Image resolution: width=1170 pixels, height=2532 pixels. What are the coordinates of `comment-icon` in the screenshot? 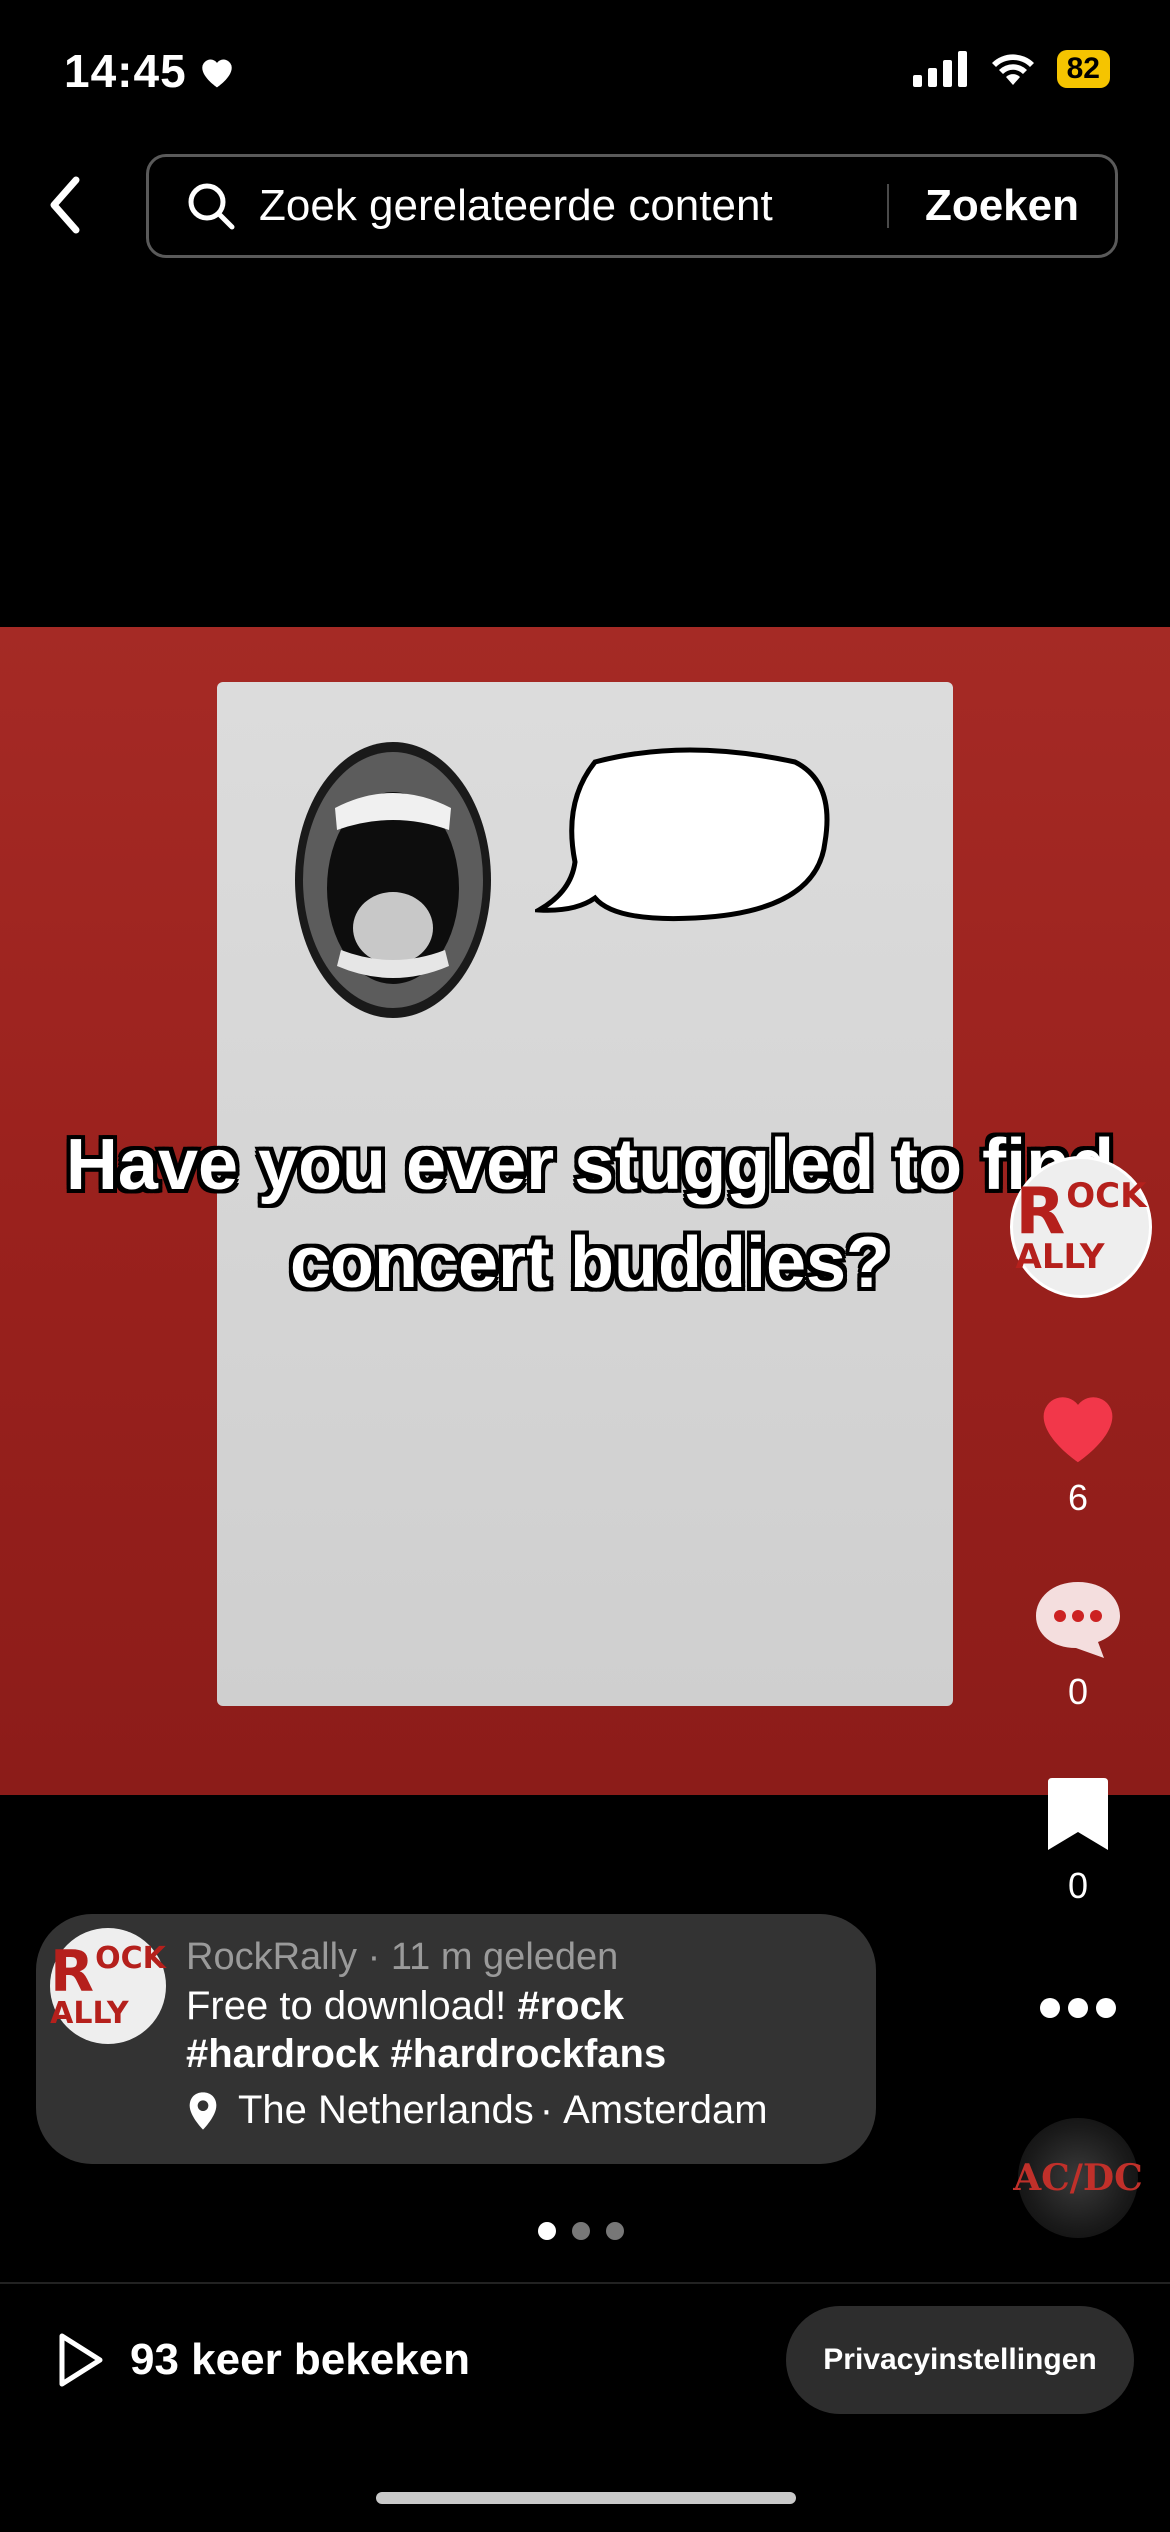 It's located at (1078, 1620).